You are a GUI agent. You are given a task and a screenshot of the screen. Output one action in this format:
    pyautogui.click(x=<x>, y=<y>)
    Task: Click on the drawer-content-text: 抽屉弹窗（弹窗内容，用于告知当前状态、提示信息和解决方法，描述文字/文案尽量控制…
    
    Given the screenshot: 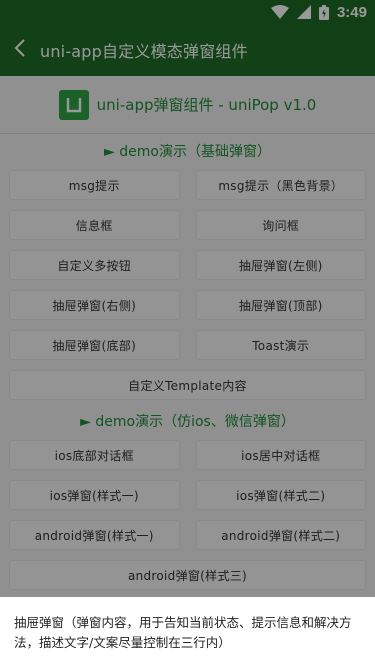 What is the action you would take?
    pyautogui.click(x=183, y=632)
    